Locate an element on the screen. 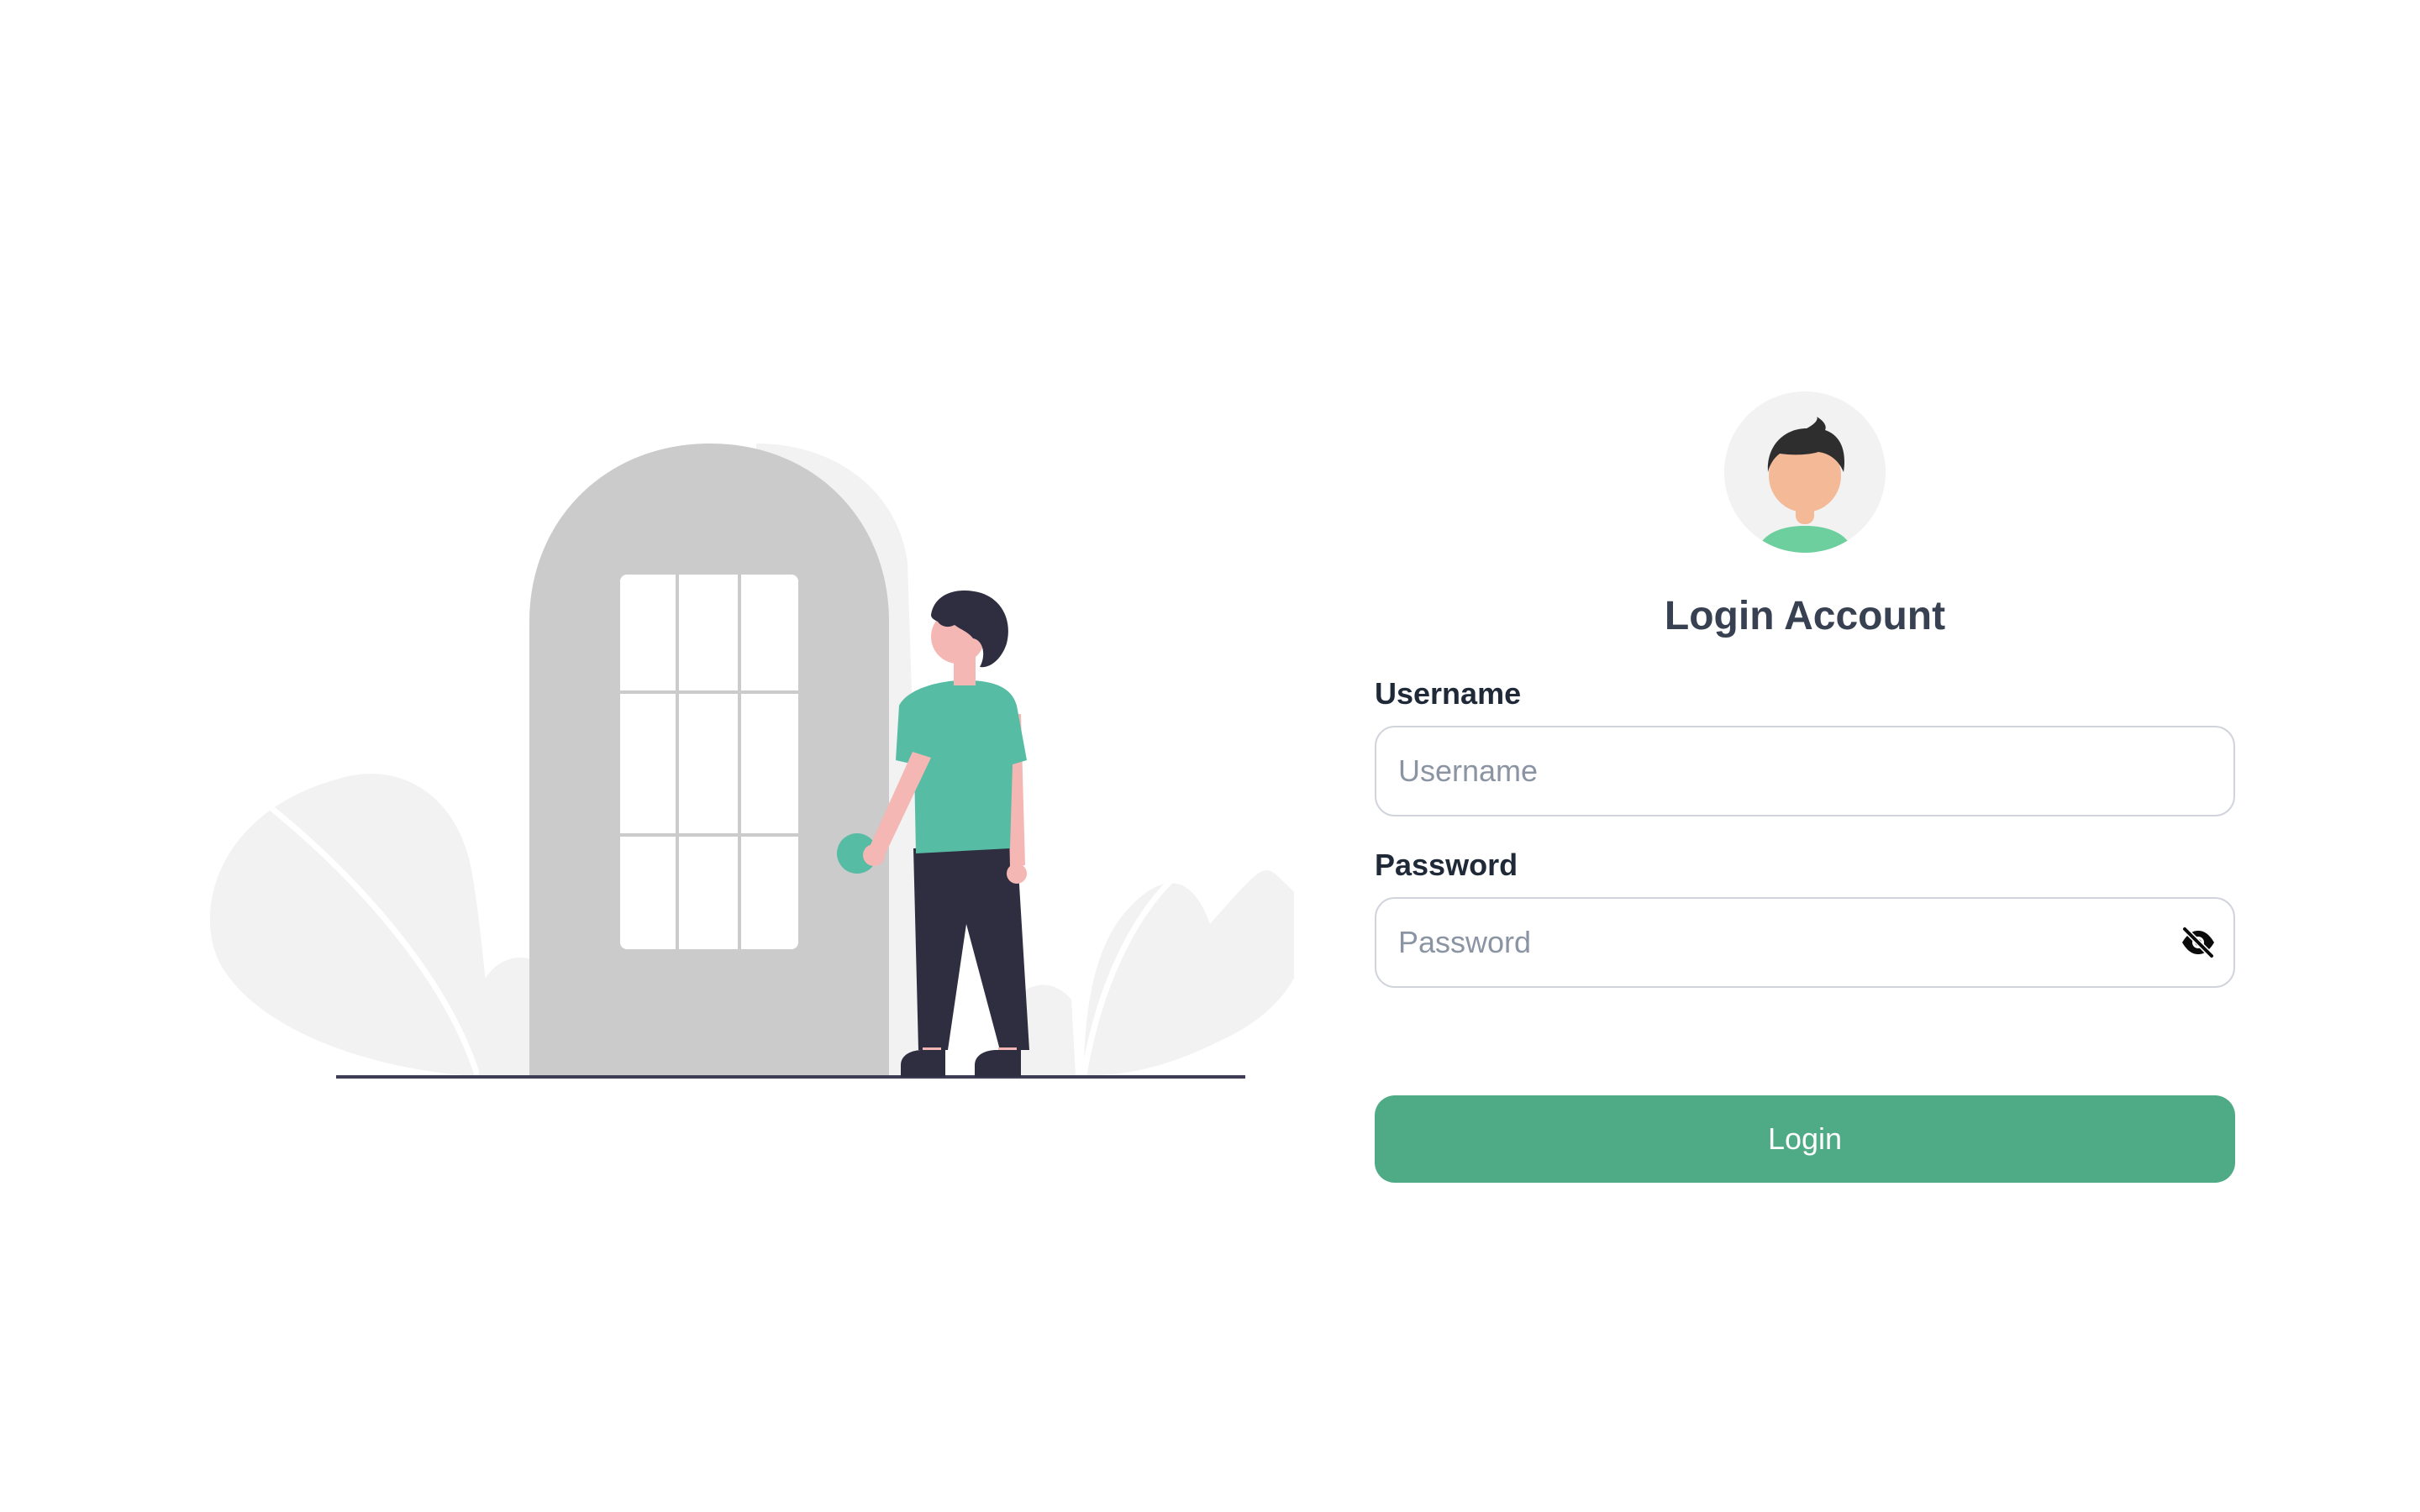 This screenshot has width=2420, height=1512. username-input-wrap is located at coordinates (1805, 771).